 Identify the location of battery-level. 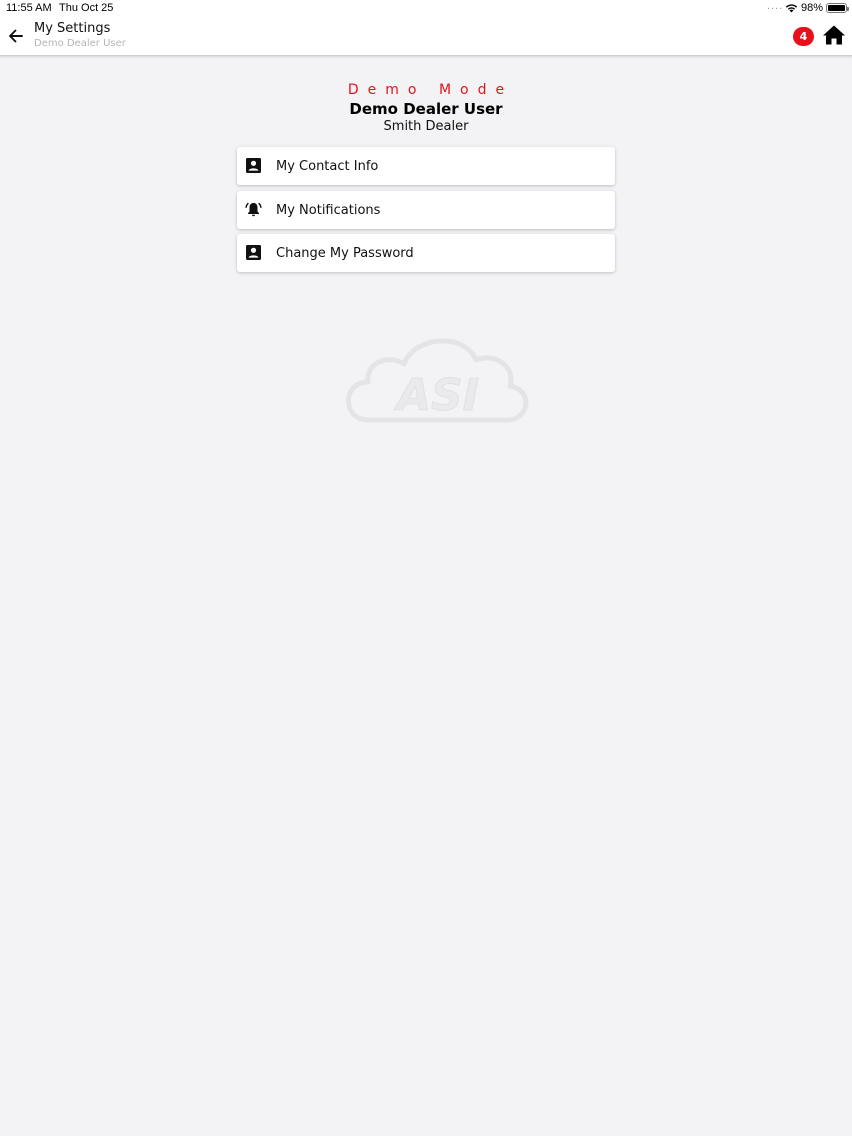
(836, 8).